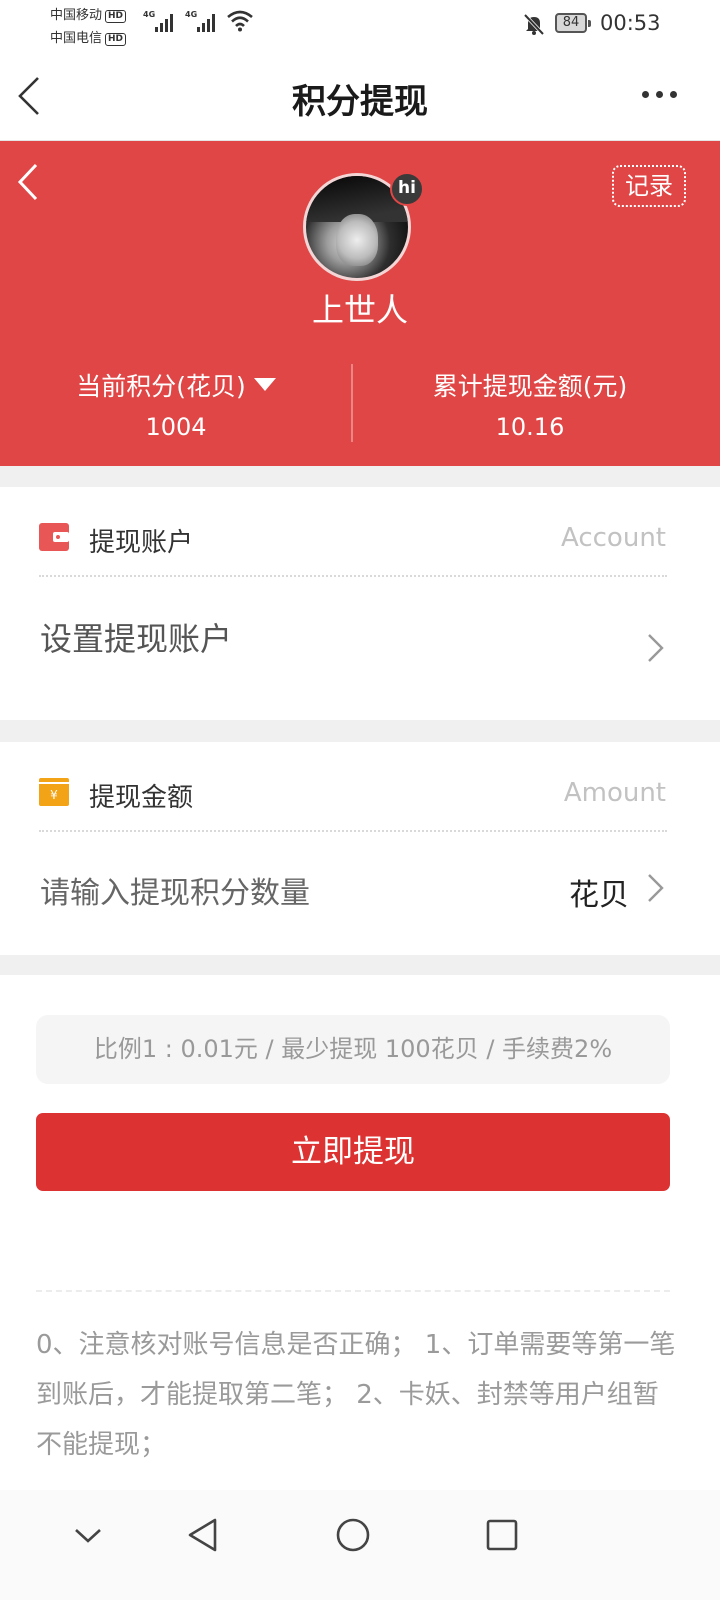 This screenshot has height=1600, width=720. Describe the element at coordinates (176, 404) in the screenshot. I see `points-stat: 当前积分(花贝) 1004` at that location.